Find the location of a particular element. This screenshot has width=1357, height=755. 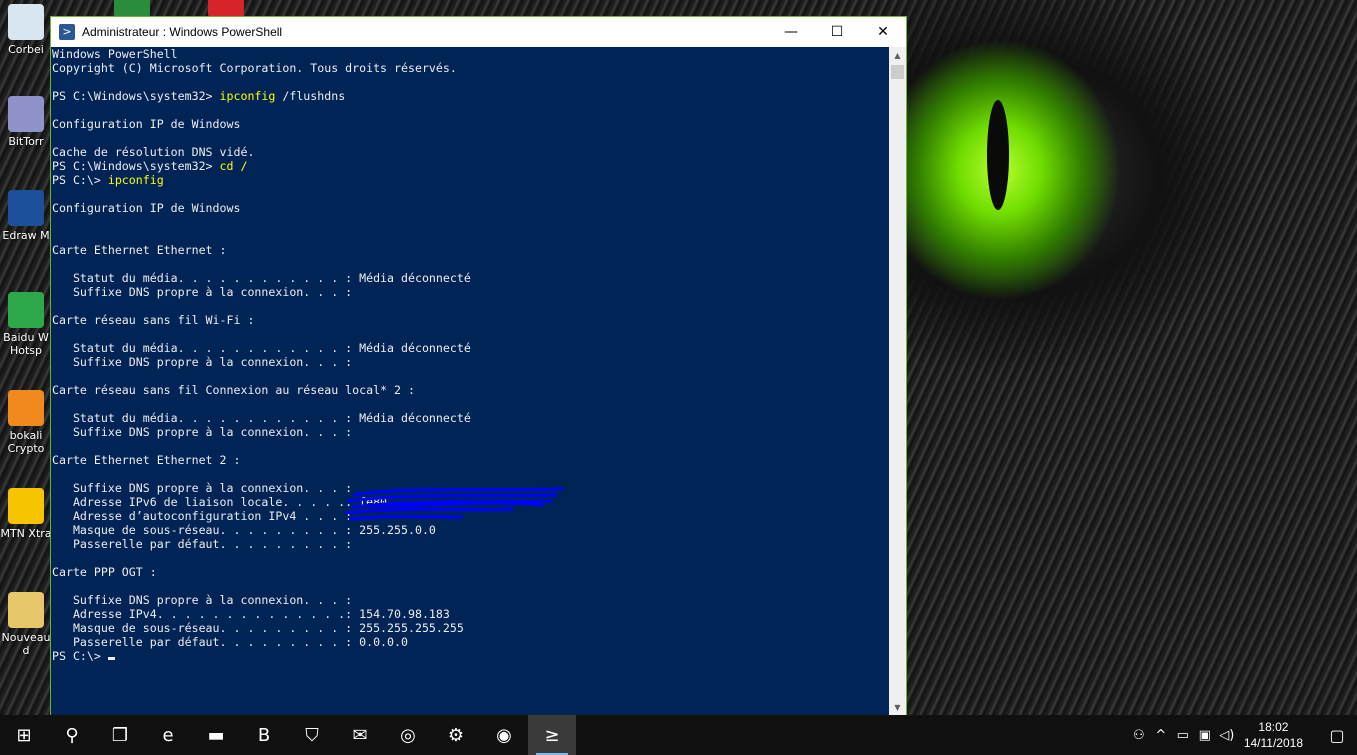

desktop-icon-label: bokali Crypto is located at coordinates (26, 442).